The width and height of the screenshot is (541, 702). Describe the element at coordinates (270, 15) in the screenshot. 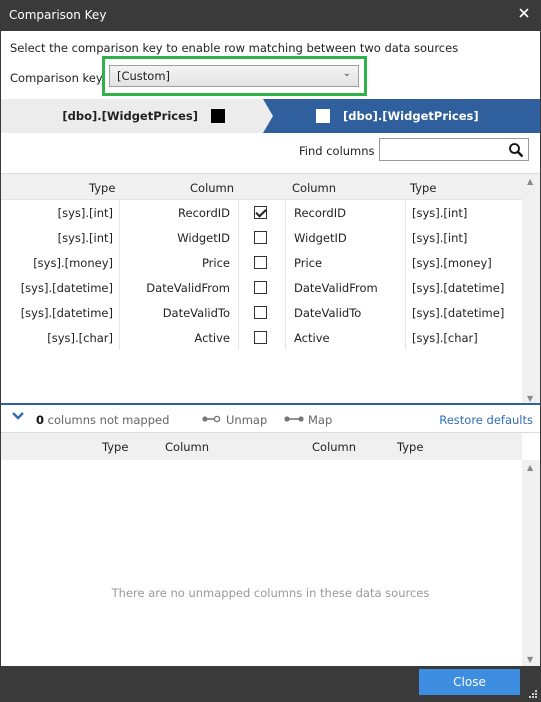

I see `title-bar: Comparison Key` at that location.